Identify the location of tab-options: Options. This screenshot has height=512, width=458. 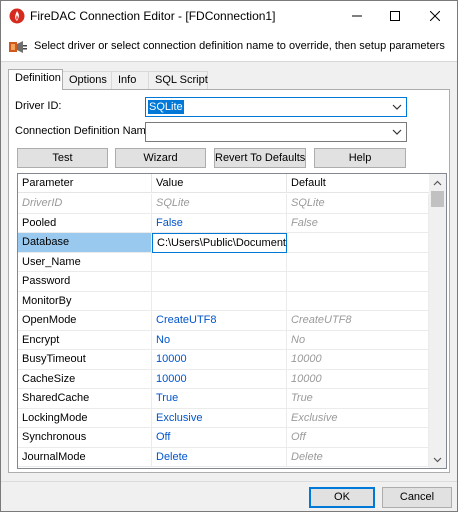
(87, 80).